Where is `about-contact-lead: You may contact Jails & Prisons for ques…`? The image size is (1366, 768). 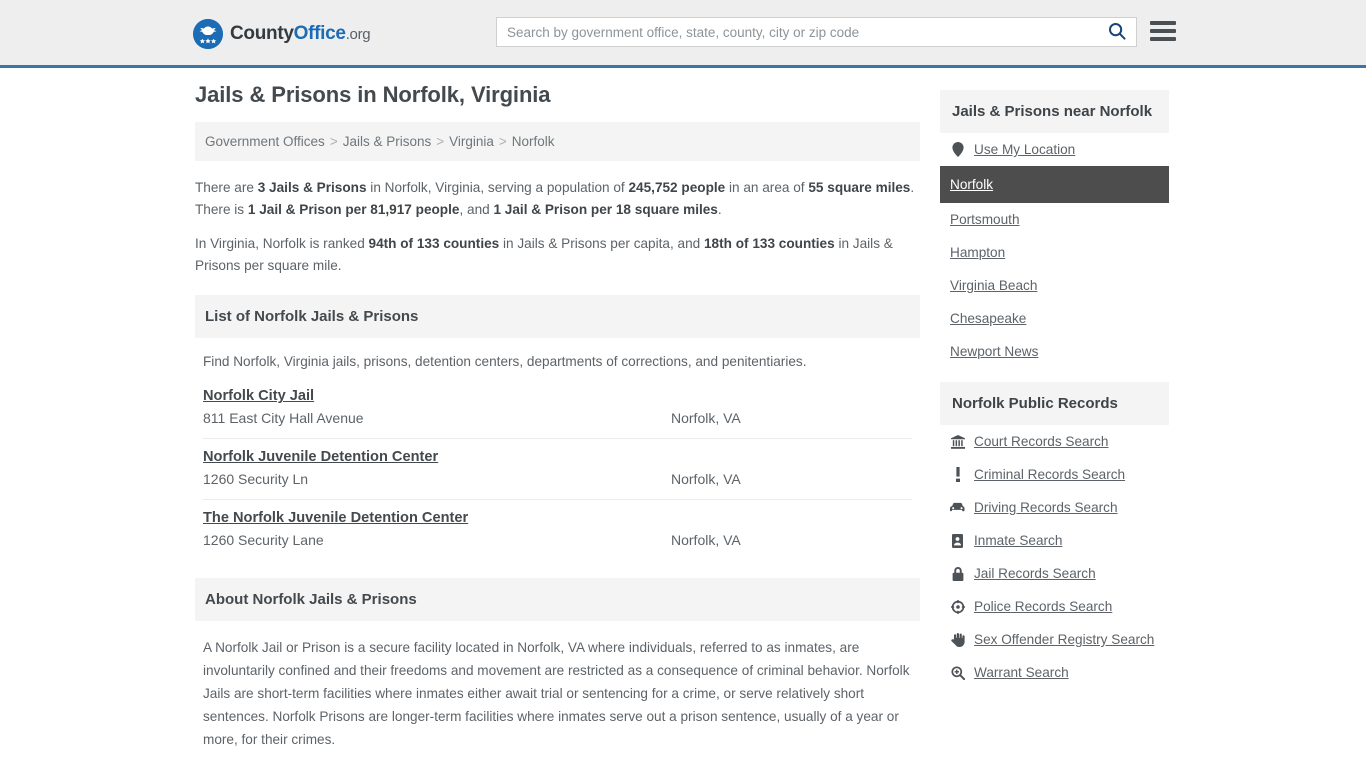 about-contact-lead: You may contact Jails & Prisons for ques… is located at coordinates (557, 766).